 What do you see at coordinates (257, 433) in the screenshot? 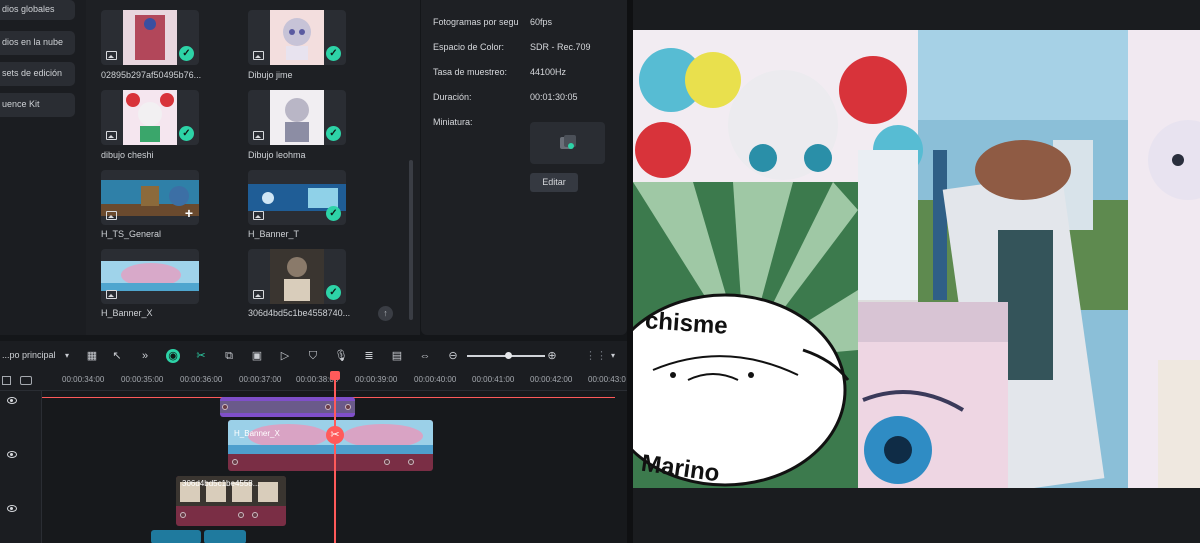
I see `clip-label: H_Banner_X` at bounding box center [257, 433].